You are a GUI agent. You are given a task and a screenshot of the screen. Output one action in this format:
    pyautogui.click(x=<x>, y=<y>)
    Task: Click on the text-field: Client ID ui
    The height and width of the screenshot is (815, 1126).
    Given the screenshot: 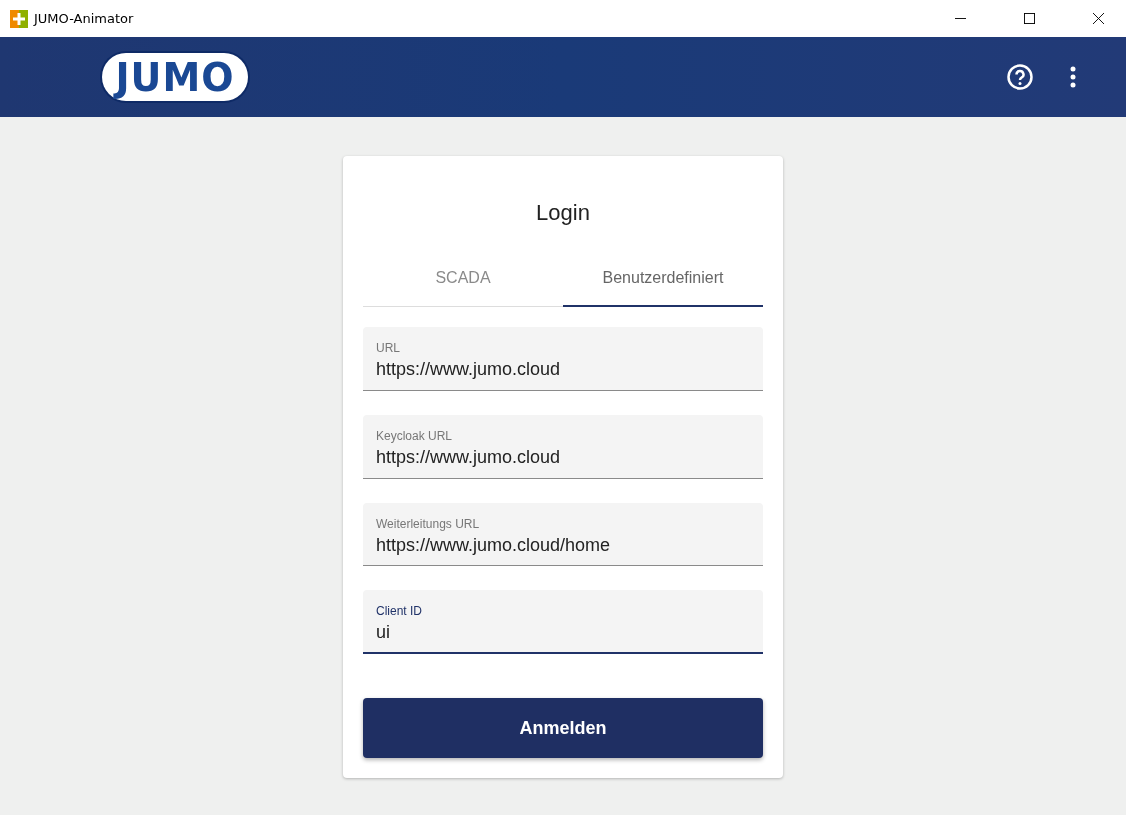 What is the action you would take?
    pyautogui.click(x=563, y=622)
    